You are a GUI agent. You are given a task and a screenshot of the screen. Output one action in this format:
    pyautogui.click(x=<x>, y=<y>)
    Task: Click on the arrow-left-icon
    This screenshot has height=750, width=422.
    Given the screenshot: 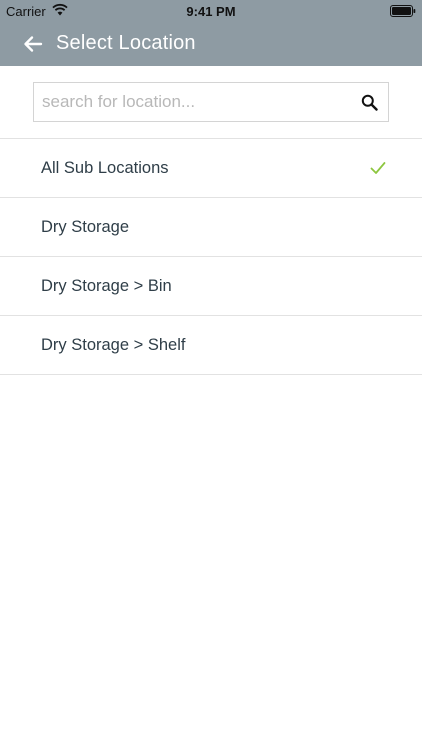 What is the action you would take?
    pyautogui.click(x=33, y=44)
    